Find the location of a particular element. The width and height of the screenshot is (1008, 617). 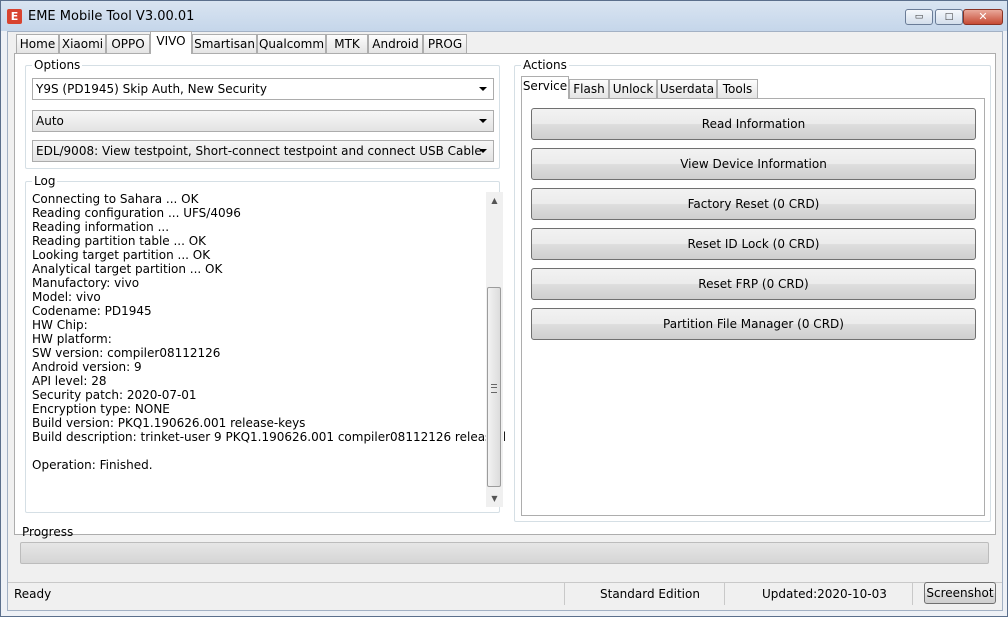

log-line: Connecting to Sahara ... OK is located at coordinates (115, 199).